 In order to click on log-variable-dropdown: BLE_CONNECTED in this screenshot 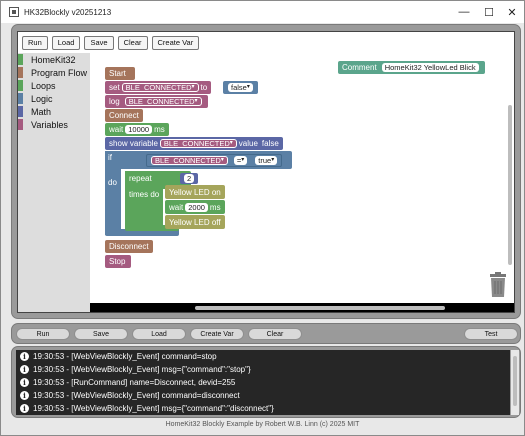, I will do `click(163, 101)`.